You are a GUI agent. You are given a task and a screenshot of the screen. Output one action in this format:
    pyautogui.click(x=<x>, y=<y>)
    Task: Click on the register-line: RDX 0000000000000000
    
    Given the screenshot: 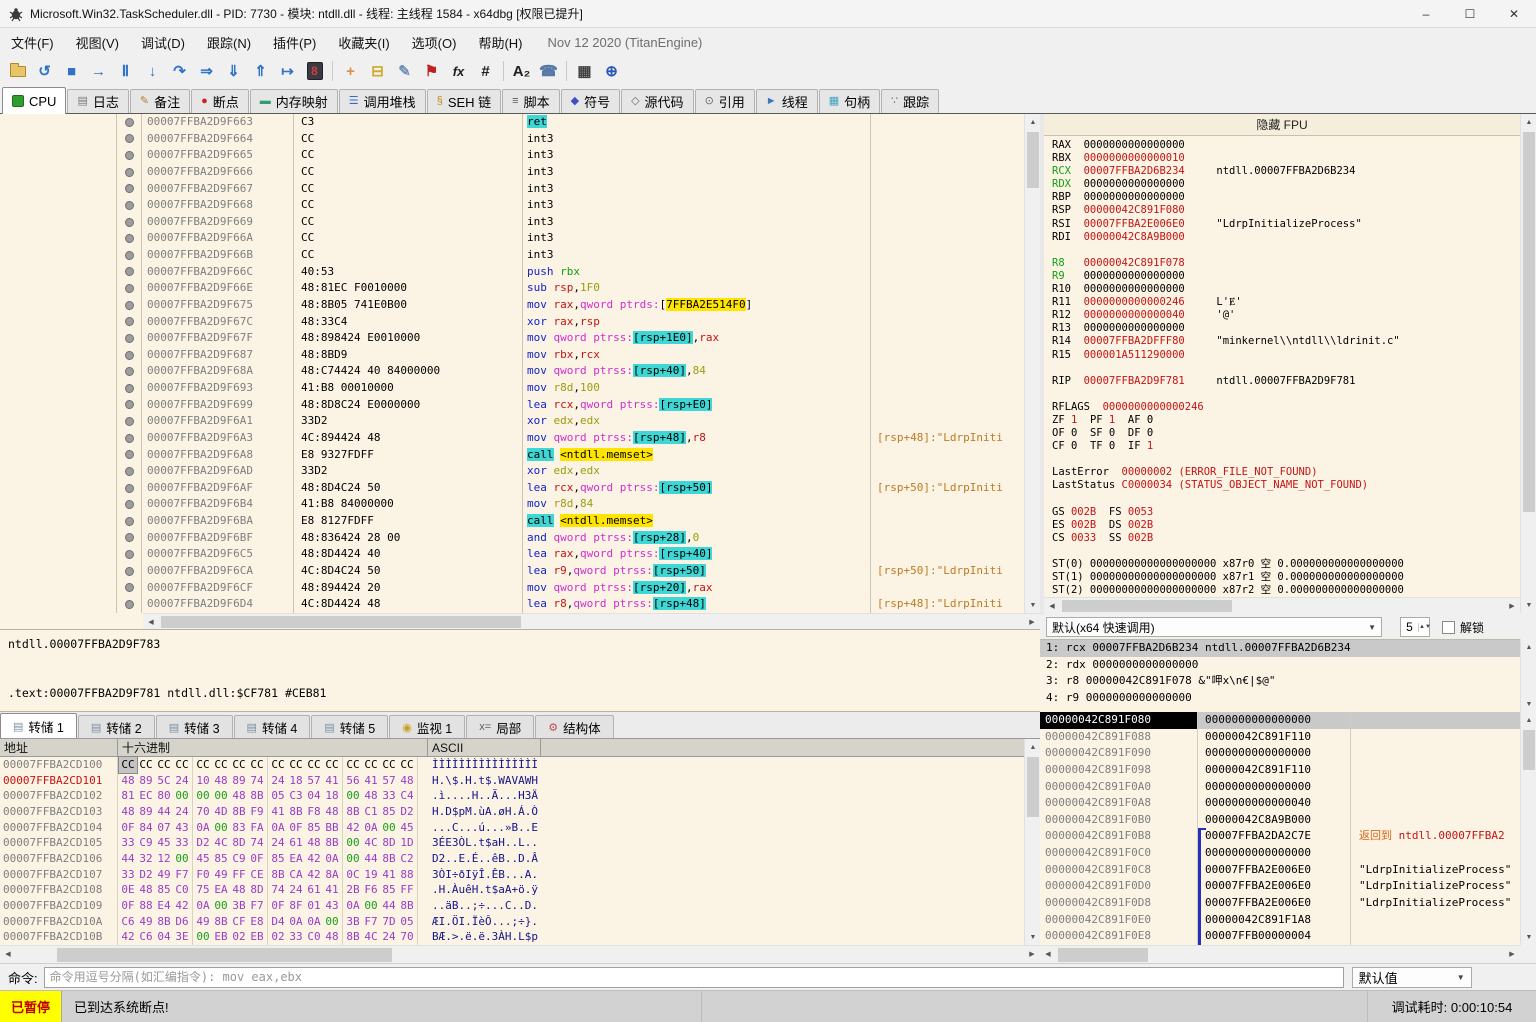 What is the action you would take?
    pyautogui.click(x=1286, y=184)
    